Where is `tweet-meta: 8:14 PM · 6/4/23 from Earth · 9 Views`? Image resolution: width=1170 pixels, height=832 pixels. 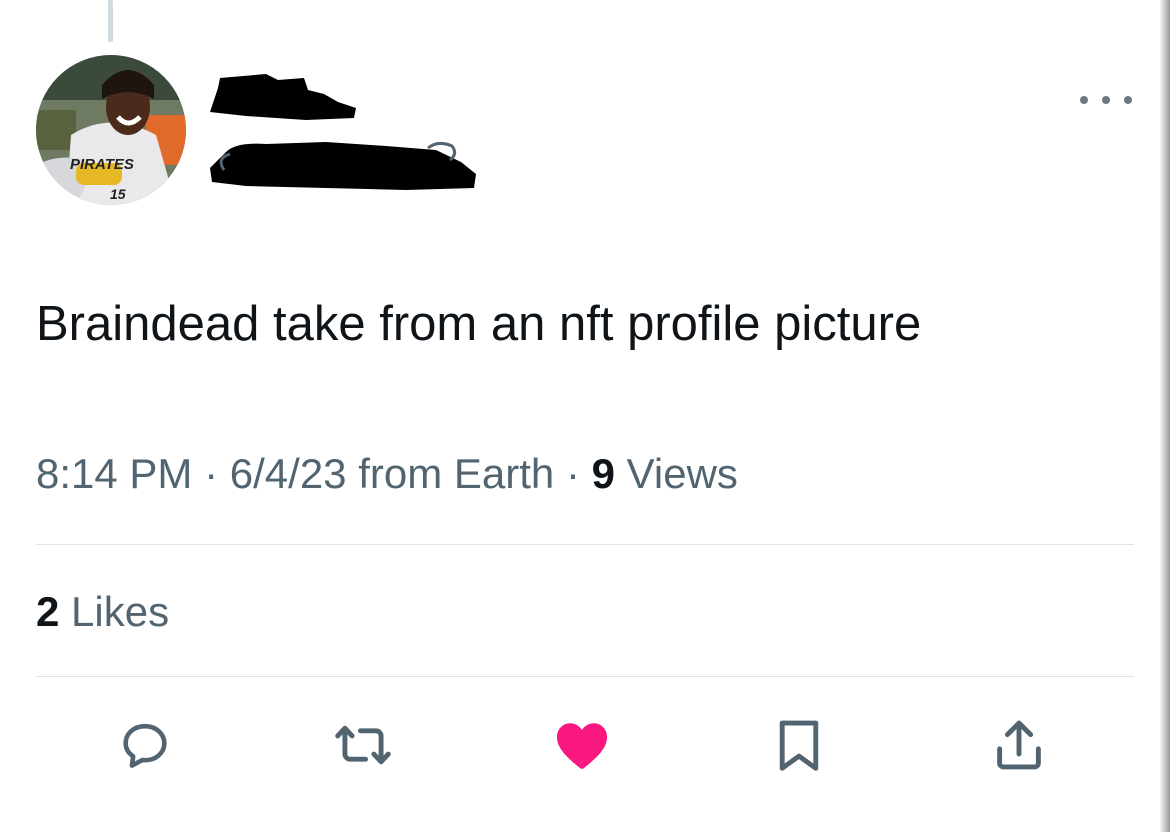 tweet-meta: 8:14 PM · 6/4/23 from Earth · 9 Views is located at coordinates (586, 474).